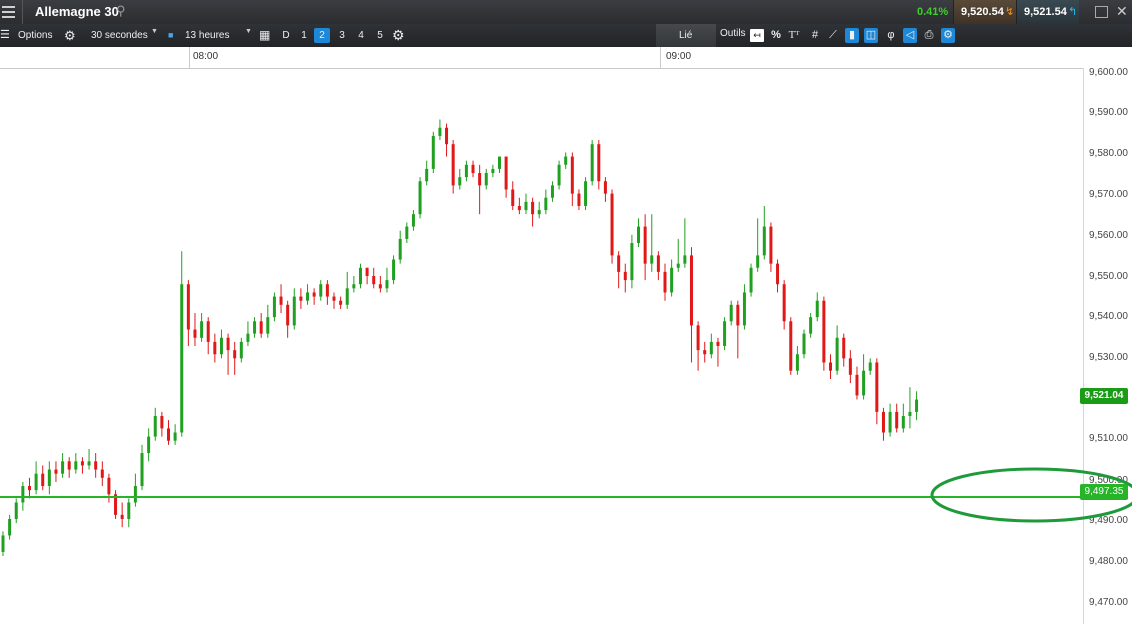  What do you see at coordinates (398, 35) in the screenshot?
I see `chart-settings-gear-icon: ⚙` at bounding box center [398, 35].